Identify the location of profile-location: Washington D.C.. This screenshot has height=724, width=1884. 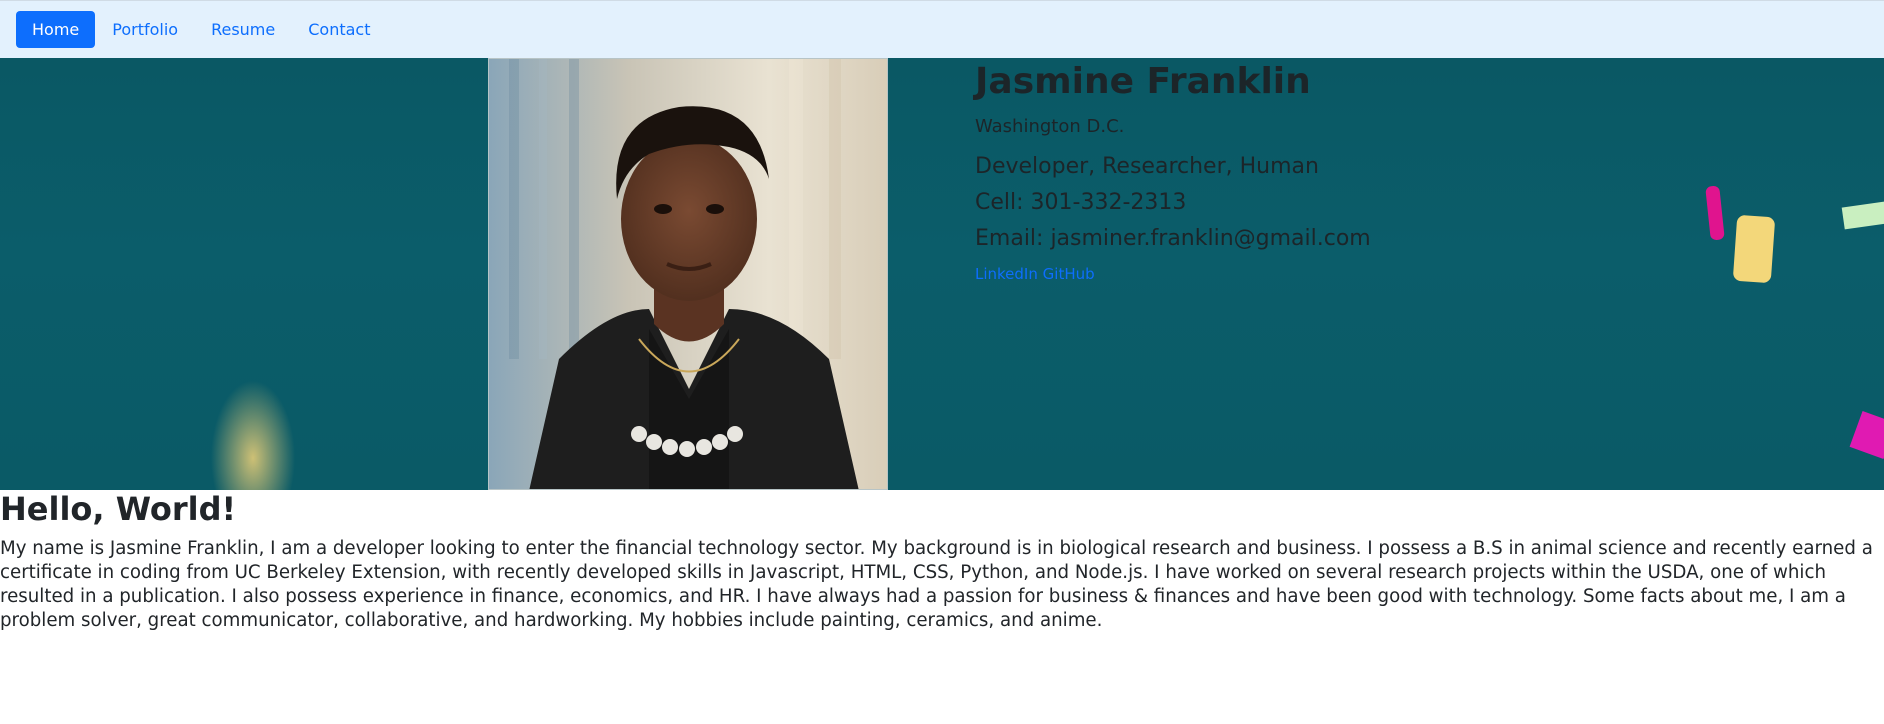
(1050, 126).